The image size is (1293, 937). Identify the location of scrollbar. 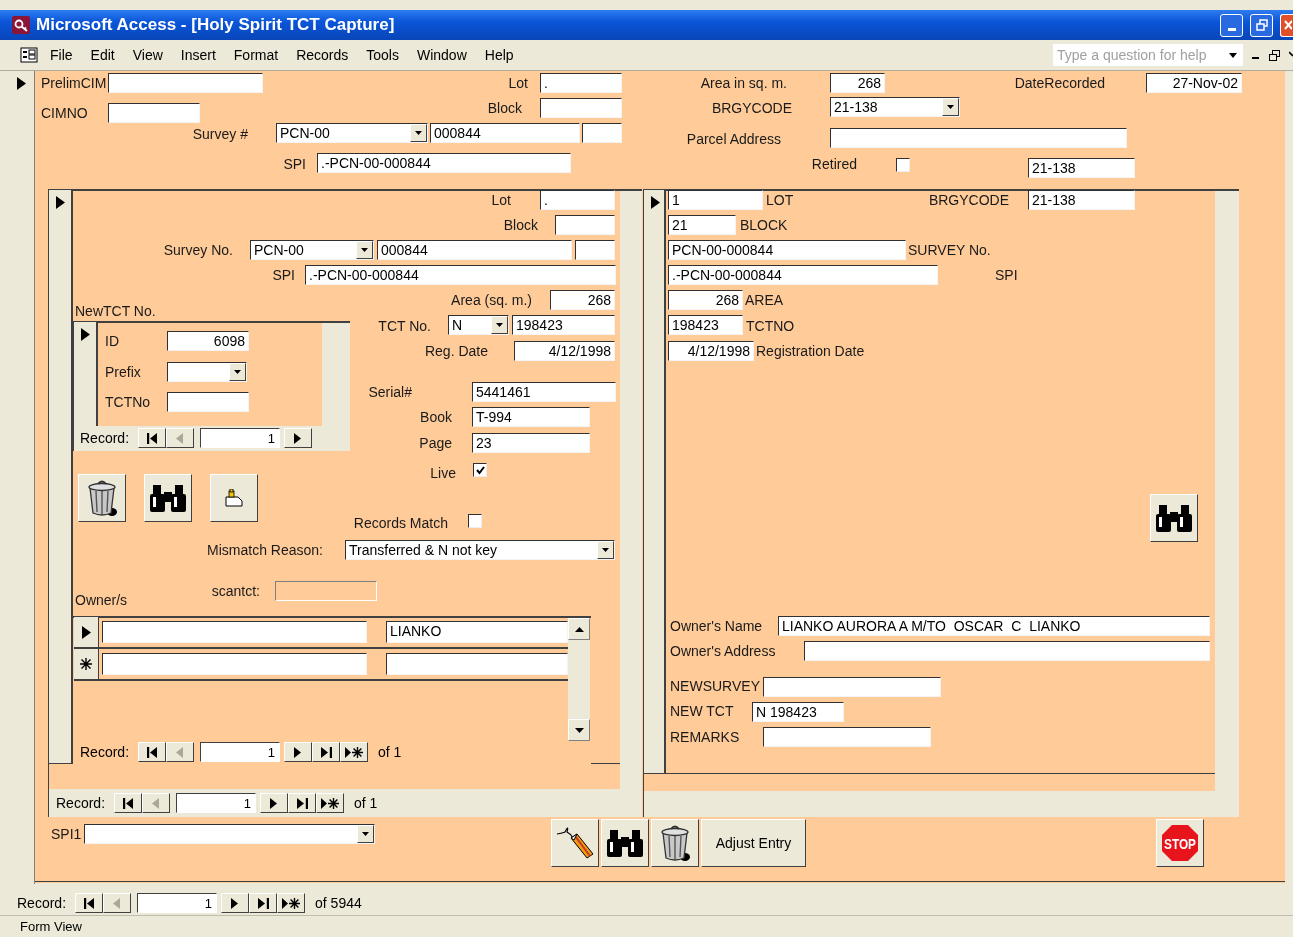
(579, 679).